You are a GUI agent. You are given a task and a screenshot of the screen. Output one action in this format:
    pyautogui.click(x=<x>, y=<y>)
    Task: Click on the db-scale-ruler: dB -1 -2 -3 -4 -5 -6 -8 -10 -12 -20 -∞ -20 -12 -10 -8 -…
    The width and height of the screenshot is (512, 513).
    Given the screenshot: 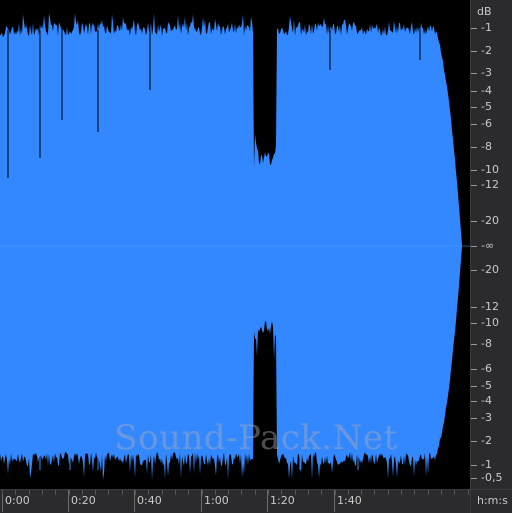 What is the action you would take?
    pyautogui.click(x=491, y=244)
    